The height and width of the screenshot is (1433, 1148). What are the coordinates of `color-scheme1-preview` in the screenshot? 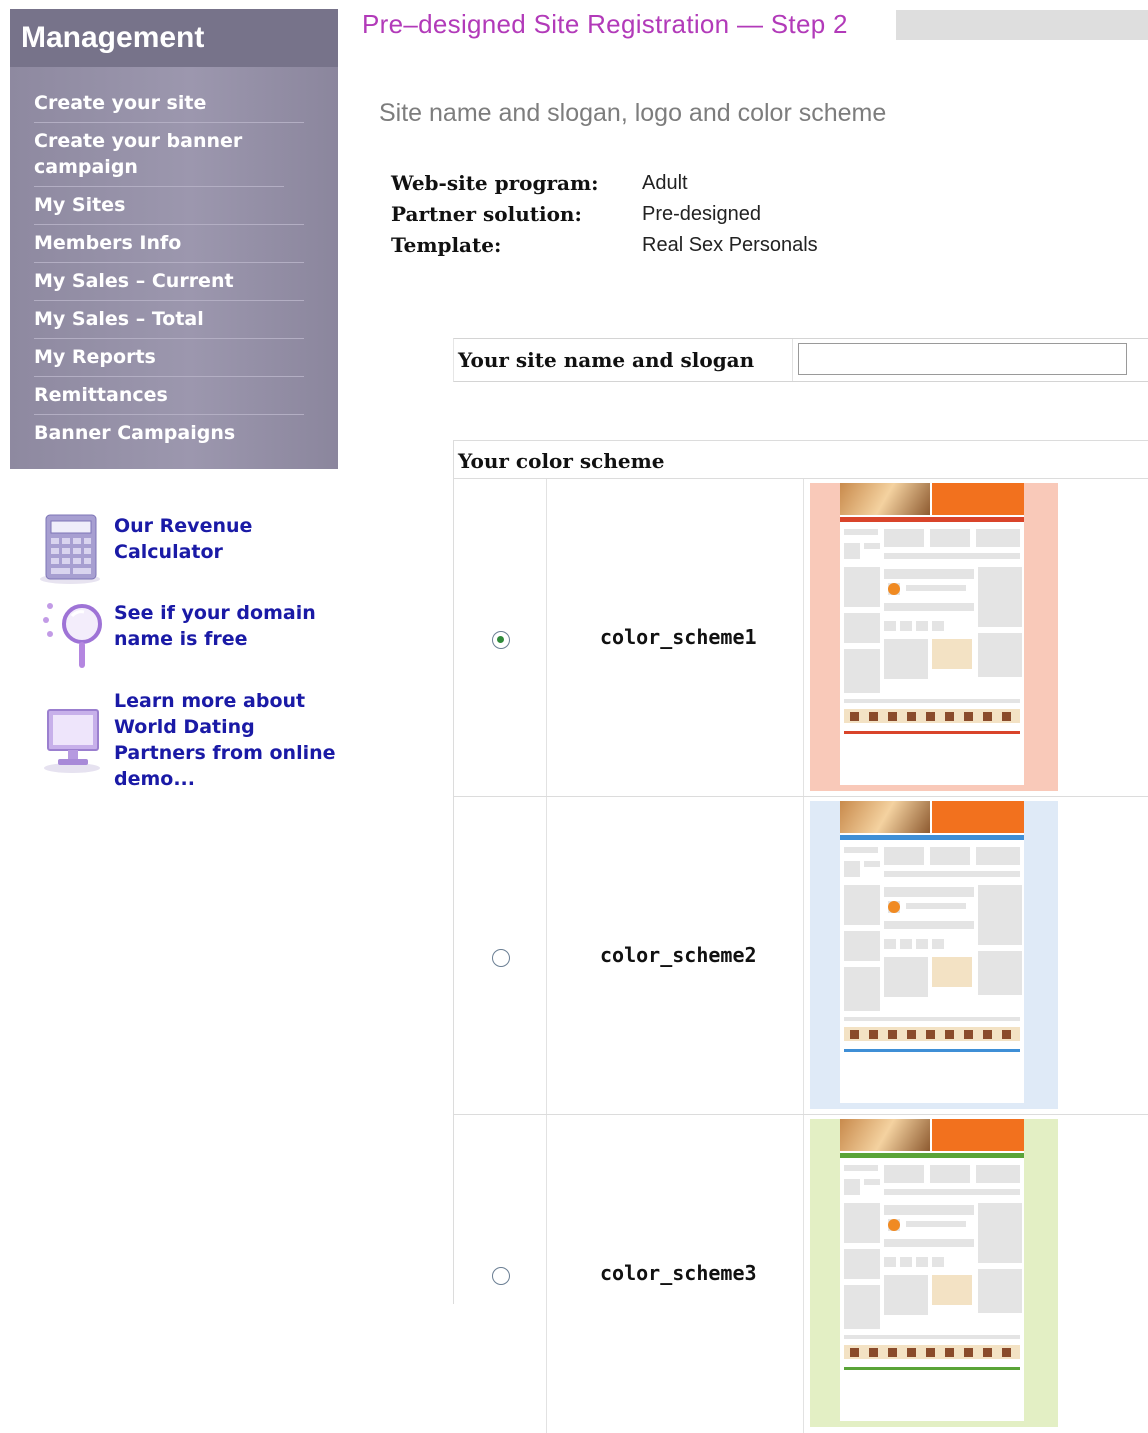 It's located at (934, 637).